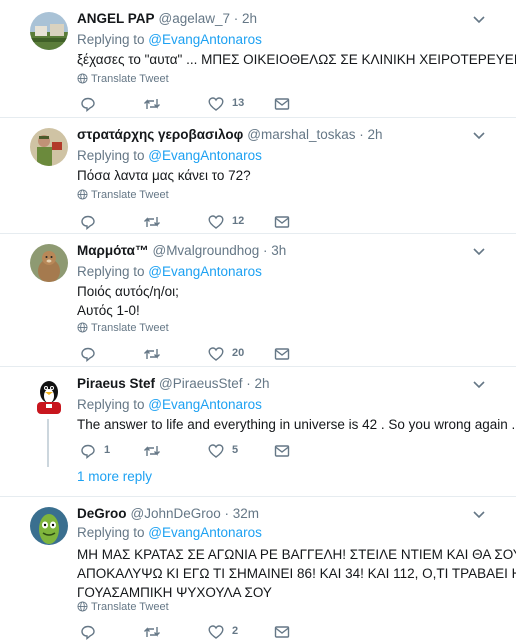 The width and height of the screenshot is (516, 641). Describe the element at coordinates (187, 104) in the screenshot. I see `tweet-actions: 13` at that location.